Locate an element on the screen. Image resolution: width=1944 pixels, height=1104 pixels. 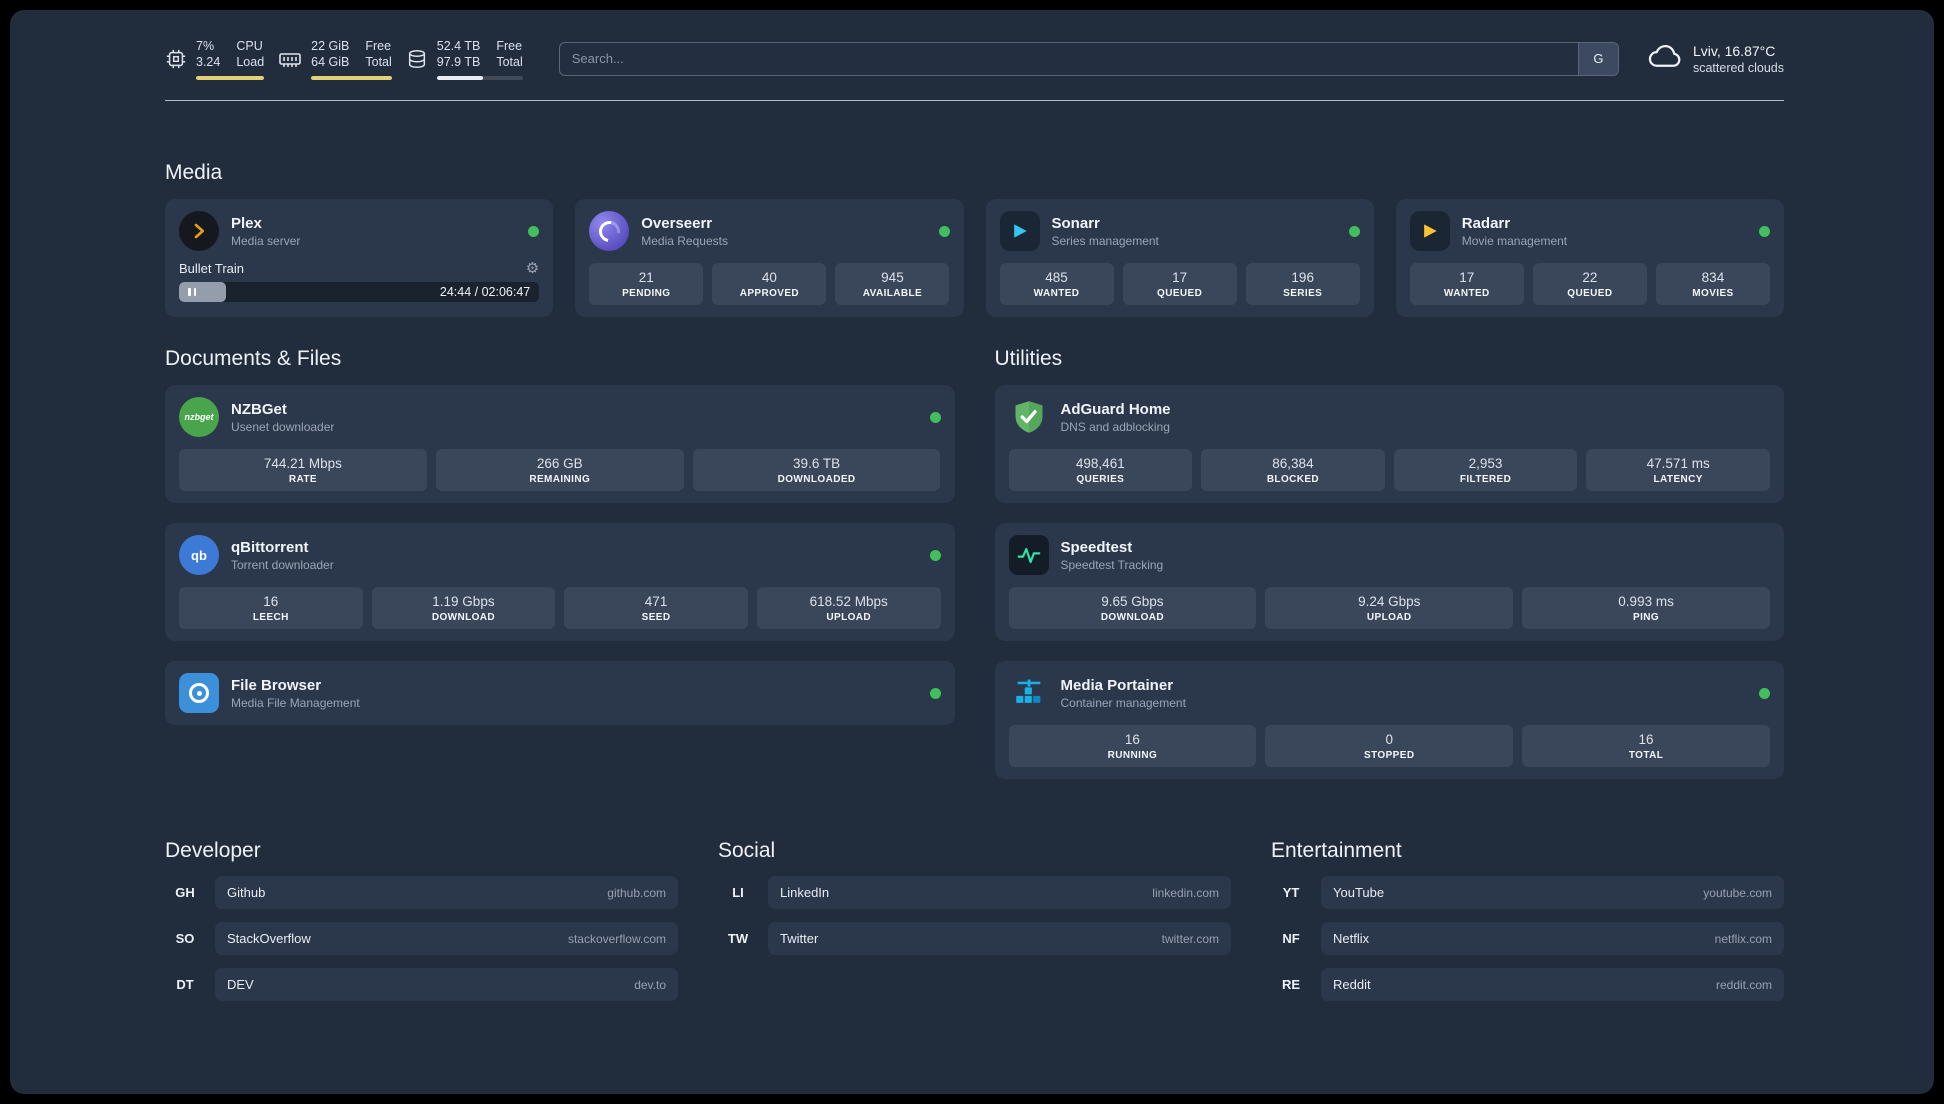
link-row-github: GH Github github.com is located at coordinates (421, 892).